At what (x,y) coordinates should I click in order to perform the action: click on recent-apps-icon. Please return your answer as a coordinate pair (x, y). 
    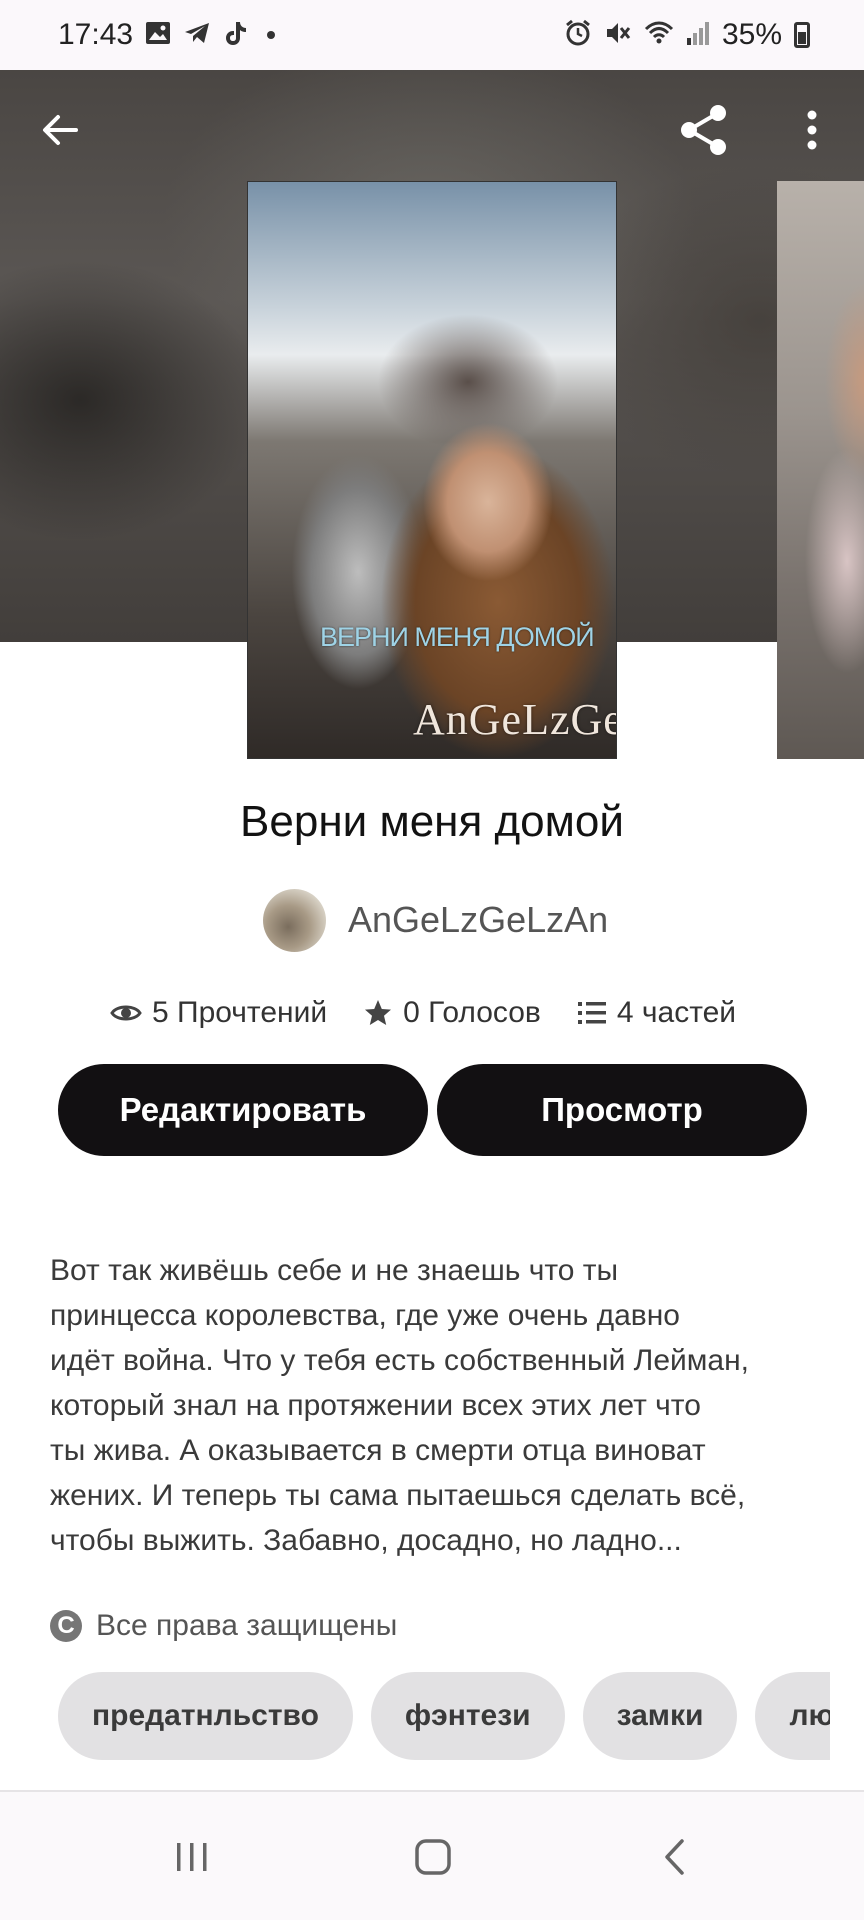
    Looking at the image, I should click on (192, 1857).